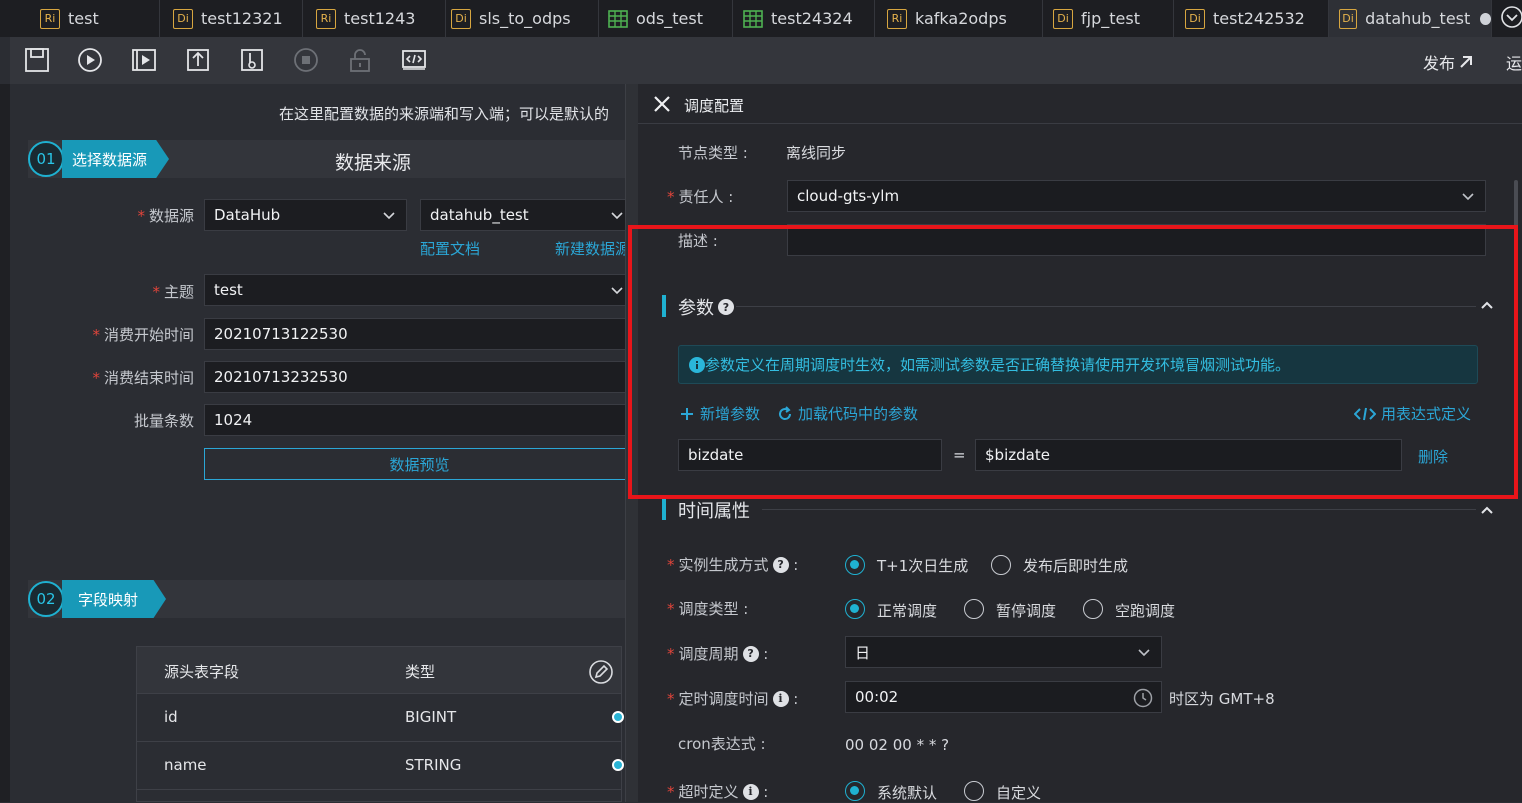 This screenshot has width=1522, height=803. I want to click on tab-fjp-test: Di fjp_test, so click(1108, 18).